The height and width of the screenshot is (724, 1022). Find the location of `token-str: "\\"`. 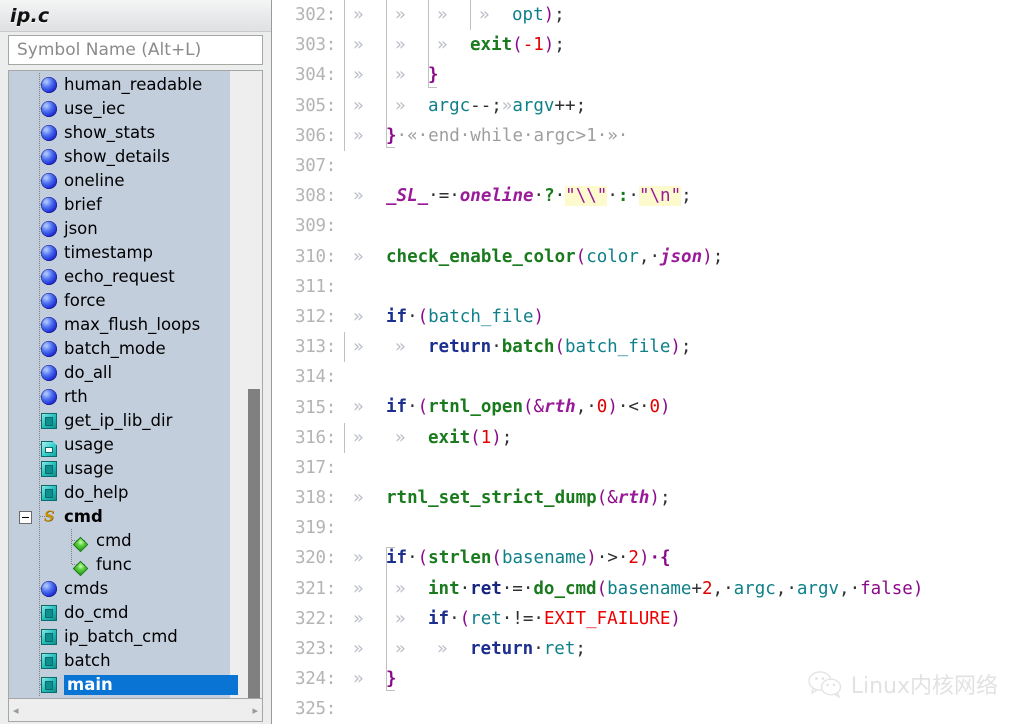

token-str: "\\" is located at coordinates (586, 196).